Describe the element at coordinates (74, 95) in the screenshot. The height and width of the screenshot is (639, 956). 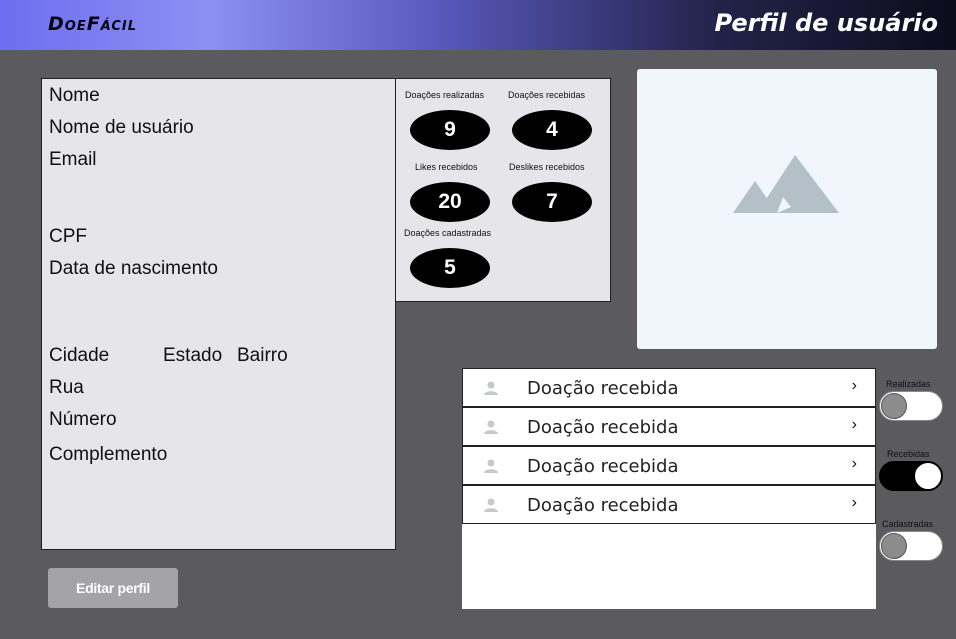
I see `field-nome: Nome` at that location.